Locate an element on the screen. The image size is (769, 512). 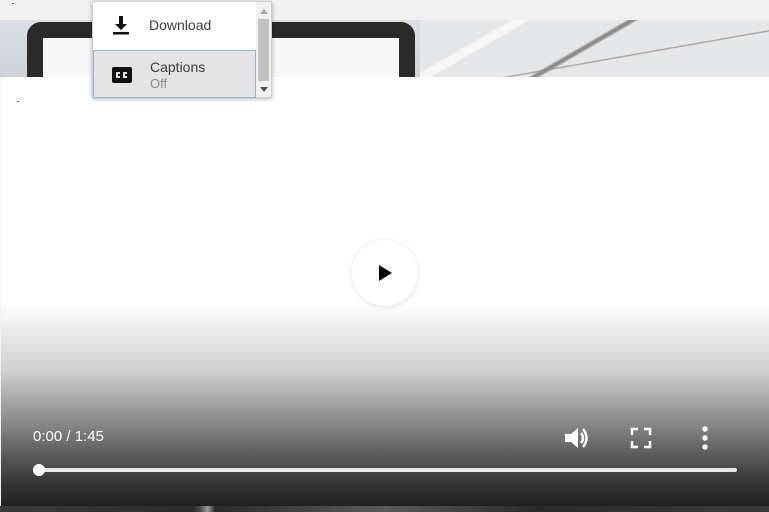
time-display: 0:00 / 1:45 is located at coordinates (68, 436).